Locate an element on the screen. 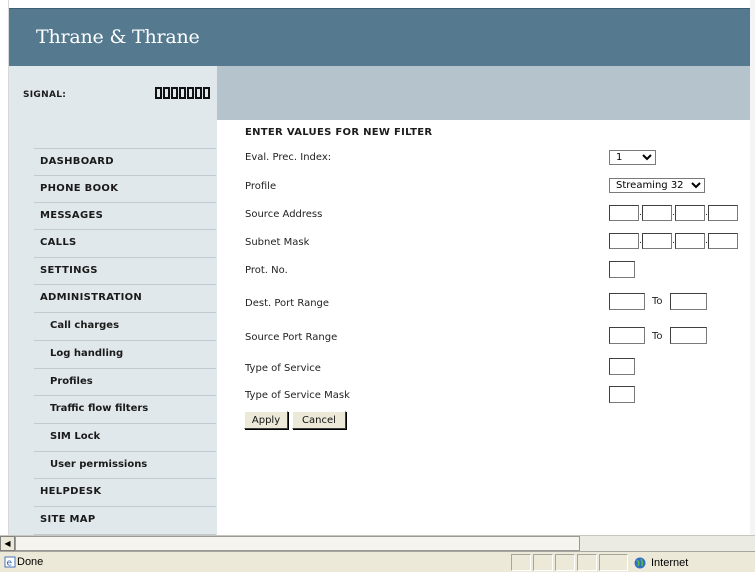 The width and height of the screenshot is (755, 572). scroll-left-icon: ◀ is located at coordinates (7, 543).